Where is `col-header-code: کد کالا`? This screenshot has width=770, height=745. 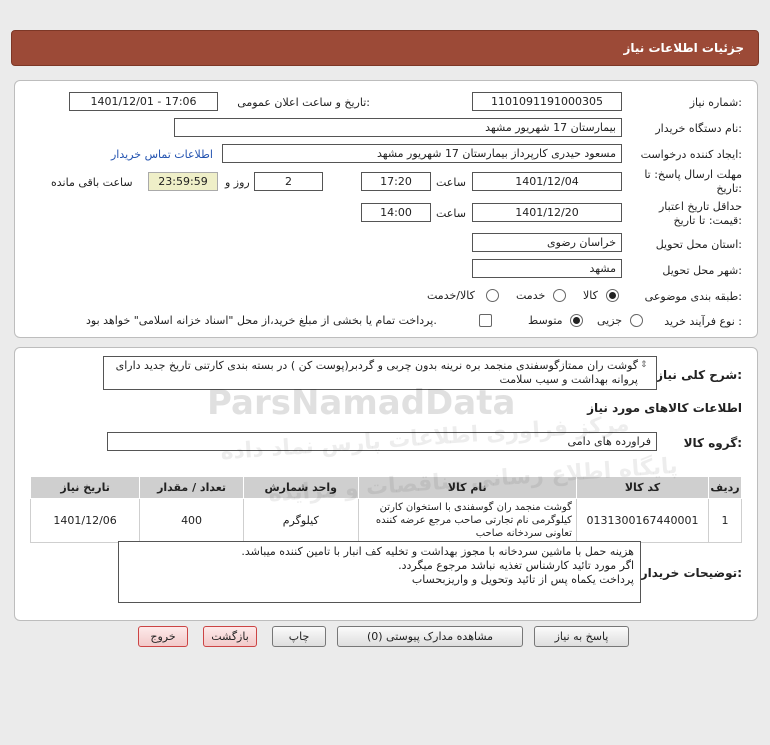
col-header-code: کد کالا is located at coordinates (642, 487).